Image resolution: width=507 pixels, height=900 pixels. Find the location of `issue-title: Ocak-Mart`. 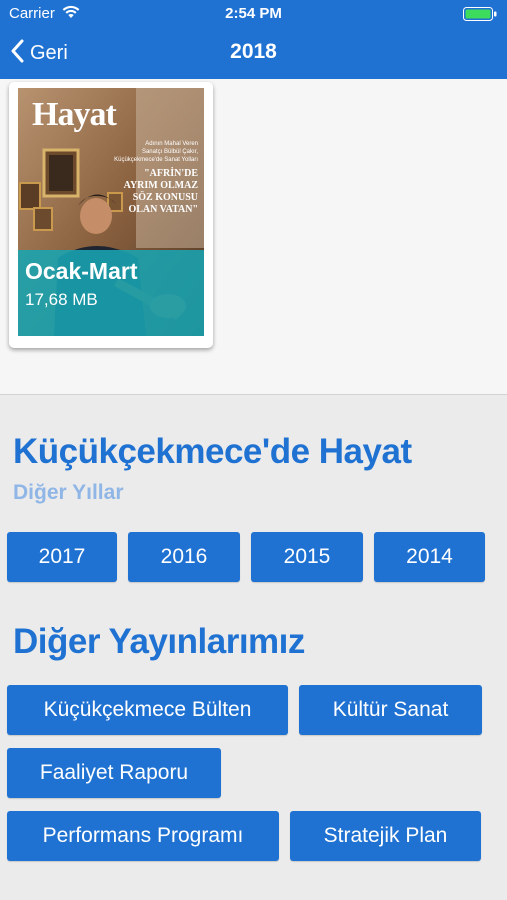

issue-title: Ocak-Mart is located at coordinates (81, 271).